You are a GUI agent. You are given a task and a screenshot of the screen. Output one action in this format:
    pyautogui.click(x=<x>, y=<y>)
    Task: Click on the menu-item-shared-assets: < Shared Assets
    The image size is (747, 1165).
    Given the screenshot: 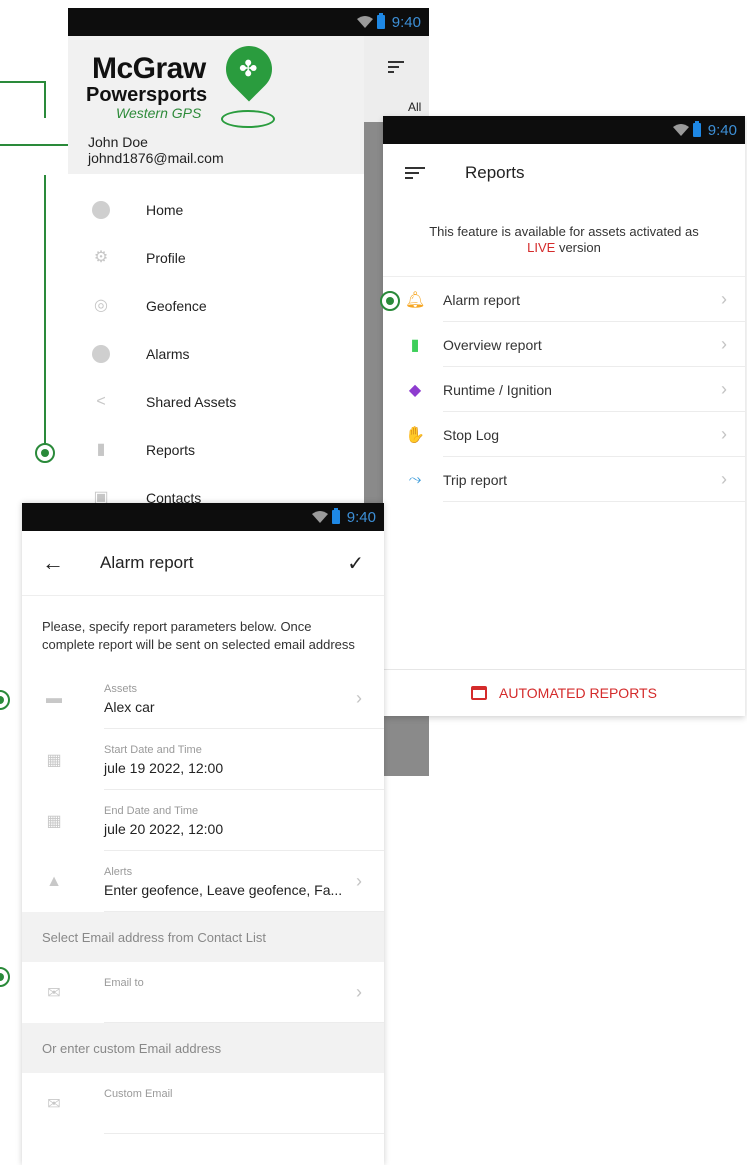 What is the action you would take?
    pyautogui.click(x=216, y=402)
    